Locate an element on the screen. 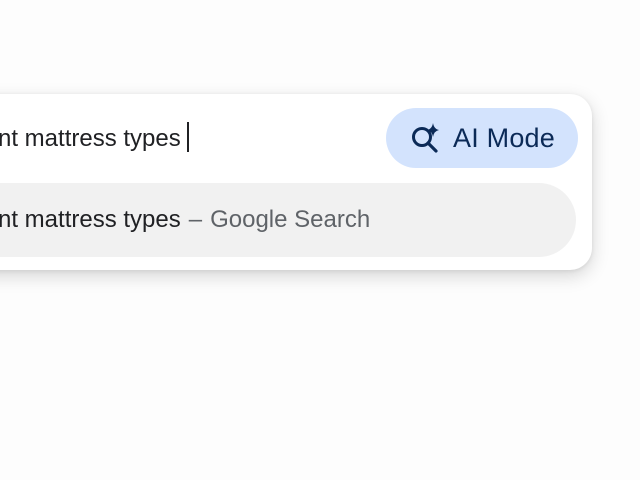 This screenshot has width=640, height=480. omnibox-input: nt mattress types is located at coordinates (94, 138).